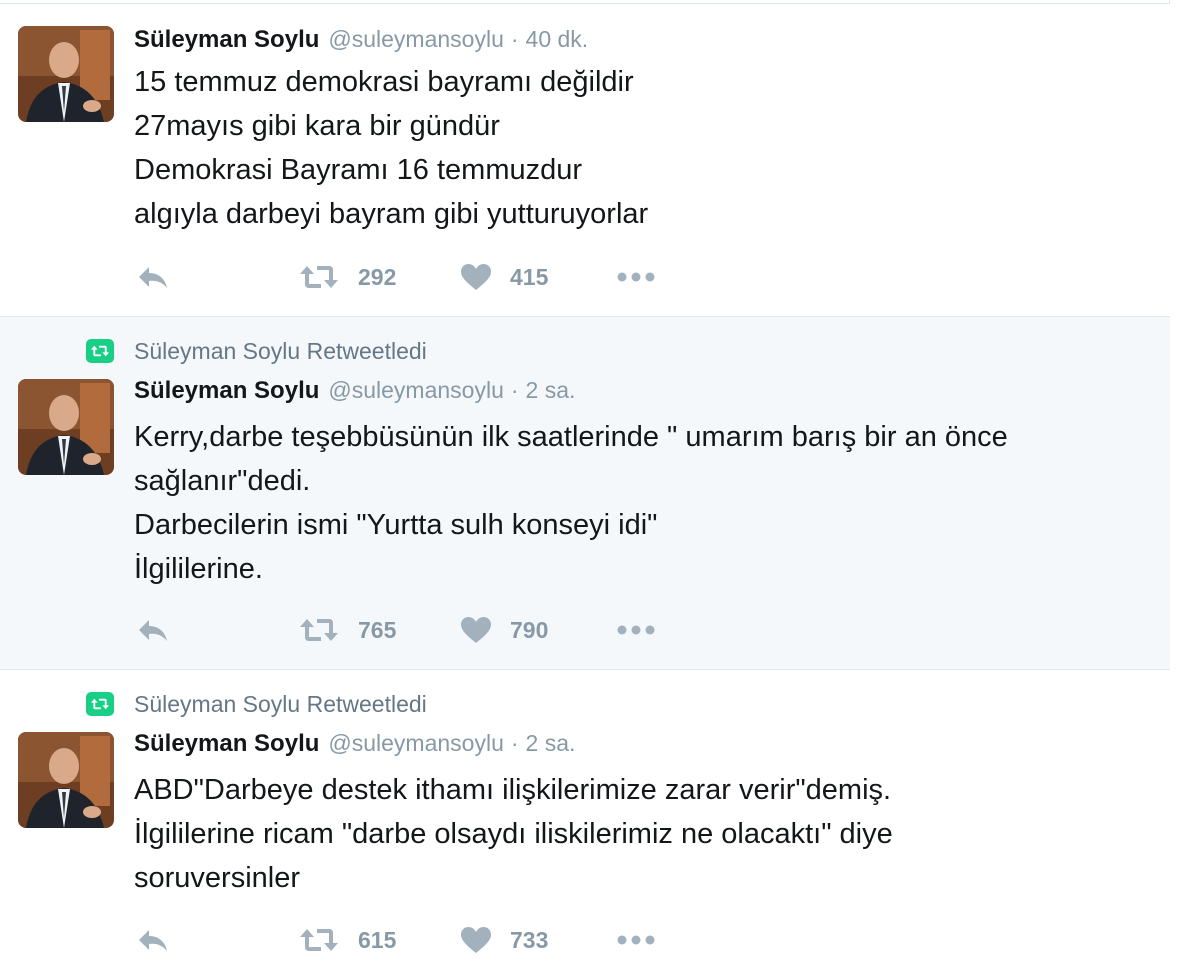 This screenshot has height=966, width=1180. I want to click on tweet-text-line: sağlanır"dedi., so click(222, 481).